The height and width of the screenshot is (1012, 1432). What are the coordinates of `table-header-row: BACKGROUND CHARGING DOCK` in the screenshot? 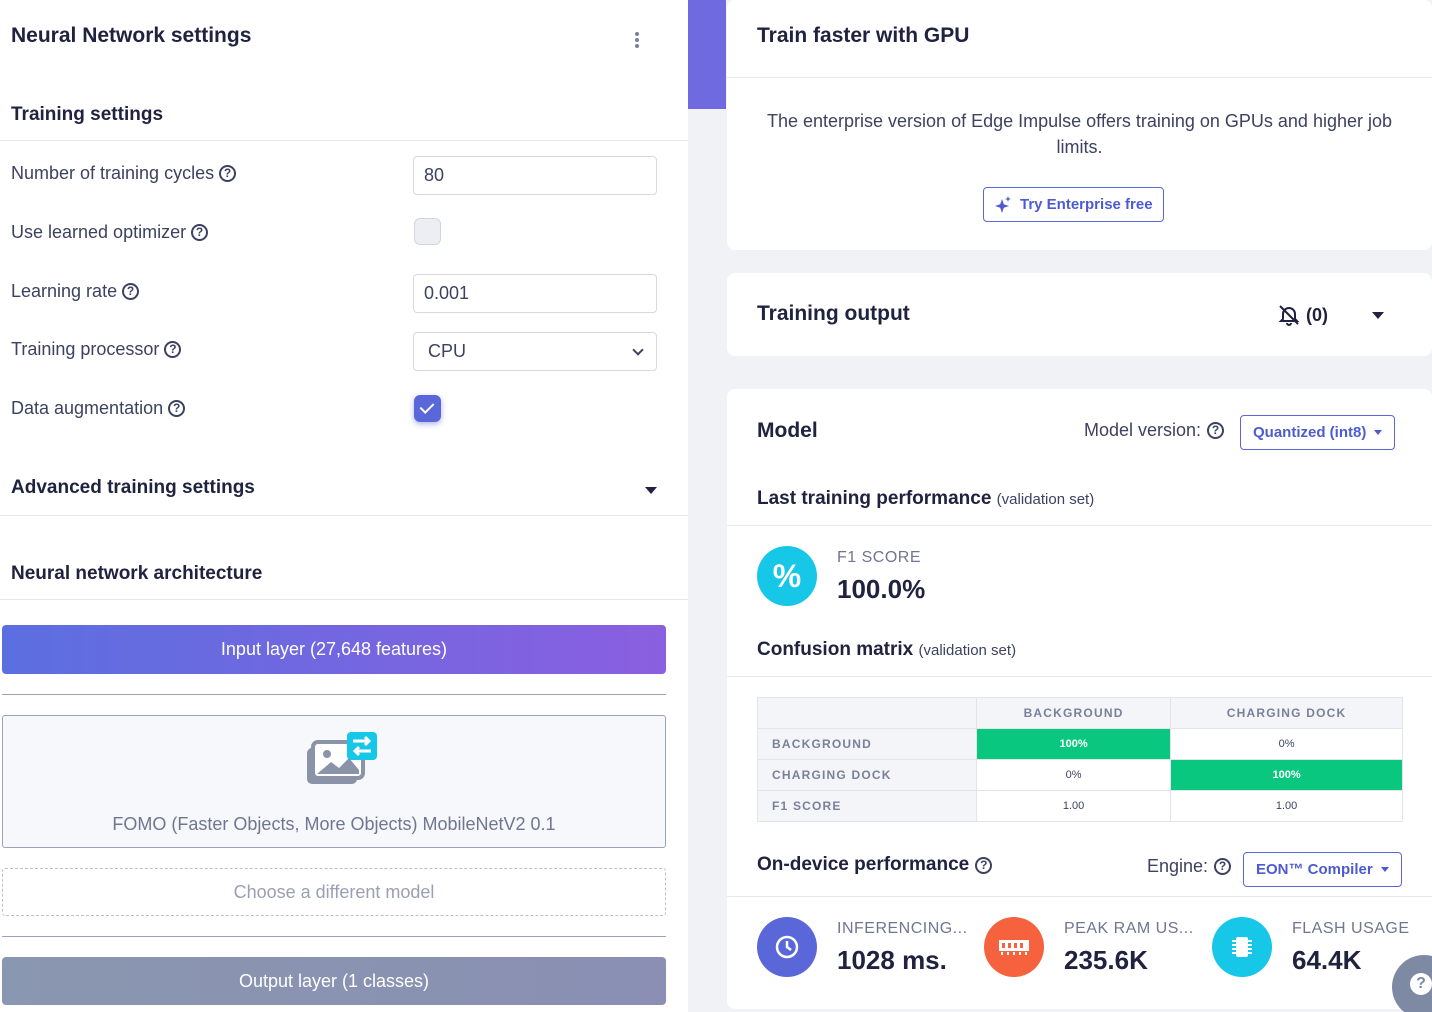 It's located at (1080, 713).